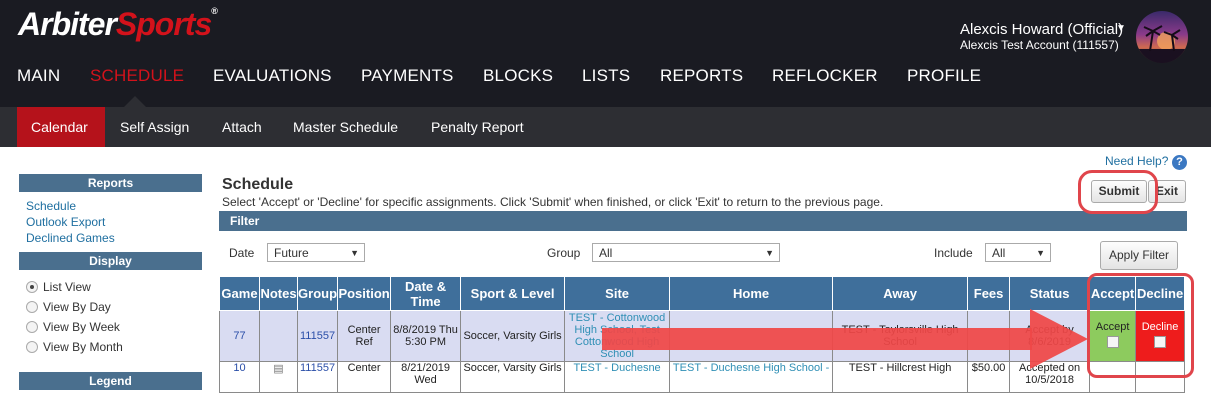 The height and width of the screenshot is (393, 1211). Describe the element at coordinates (701, 76) in the screenshot. I see `nav-reports: REPORTS` at that location.